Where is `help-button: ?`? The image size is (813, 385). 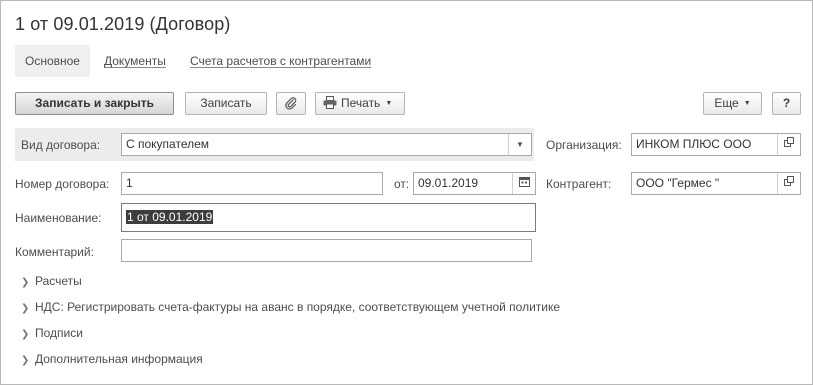
help-button: ? is located at coordinates (786, 103).